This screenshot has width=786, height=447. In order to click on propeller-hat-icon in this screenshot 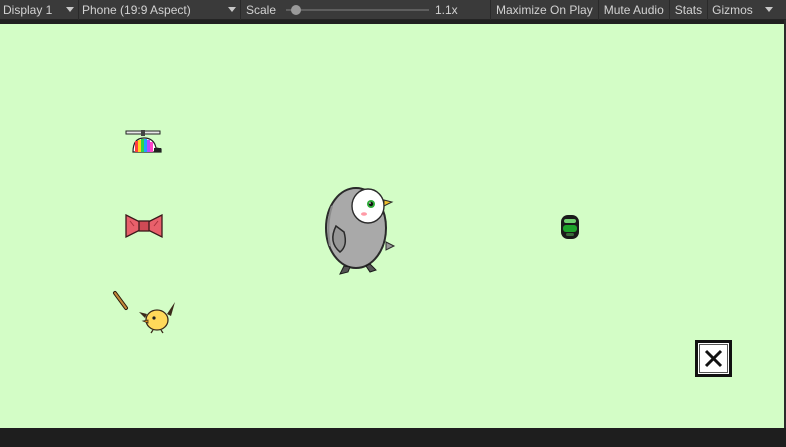, I will do `click(144, 142)`.